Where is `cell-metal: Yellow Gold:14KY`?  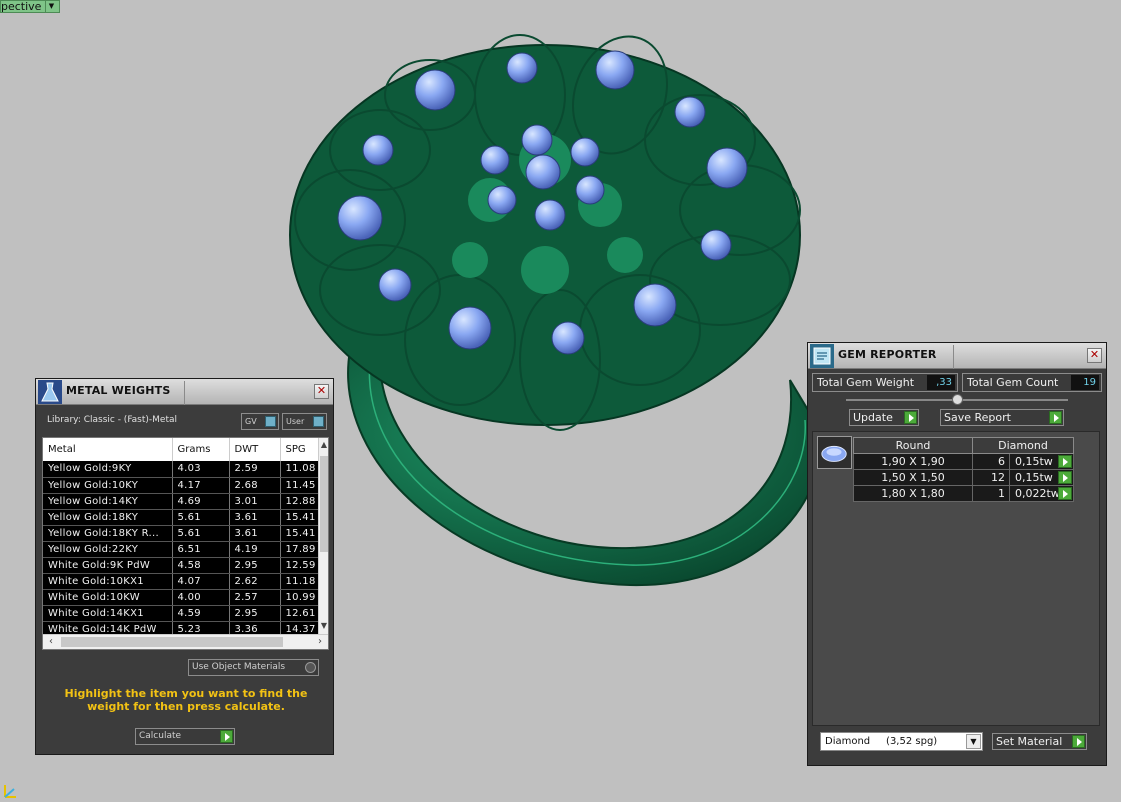
cell-metal: Yellow Gold:14KY is located at coordinates (108, 501).